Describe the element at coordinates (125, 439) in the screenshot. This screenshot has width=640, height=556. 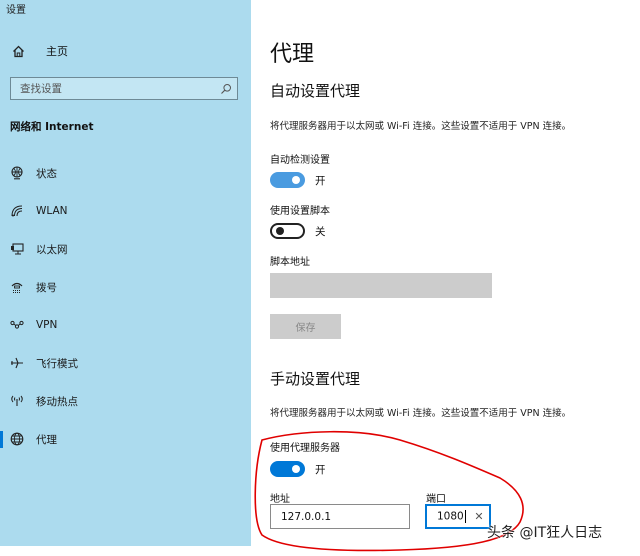
I see `sidebar-item-proxy: 代理` at that location.